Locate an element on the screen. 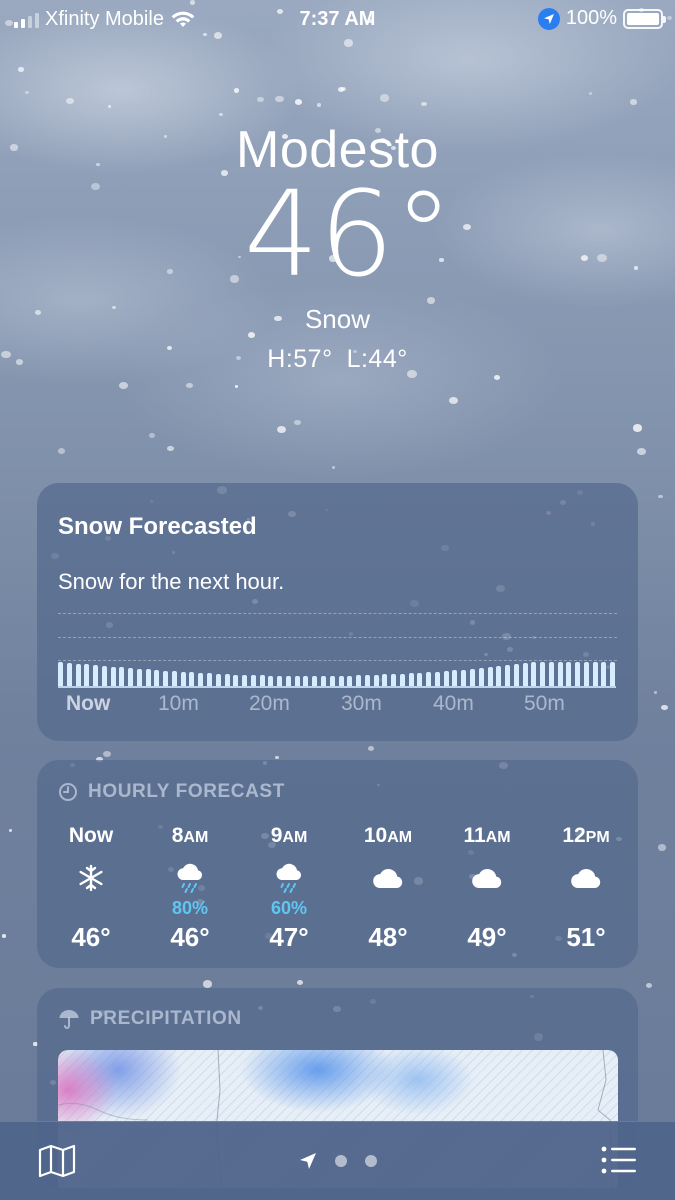  hour-item: 12PM 51° is located at coordinates (586, 888).